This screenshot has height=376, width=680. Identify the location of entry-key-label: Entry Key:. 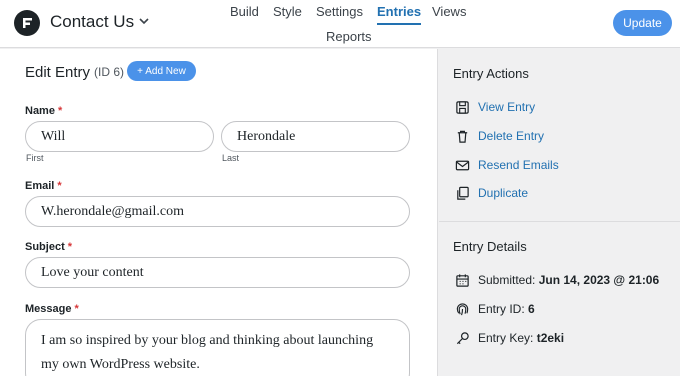
(506, 338).